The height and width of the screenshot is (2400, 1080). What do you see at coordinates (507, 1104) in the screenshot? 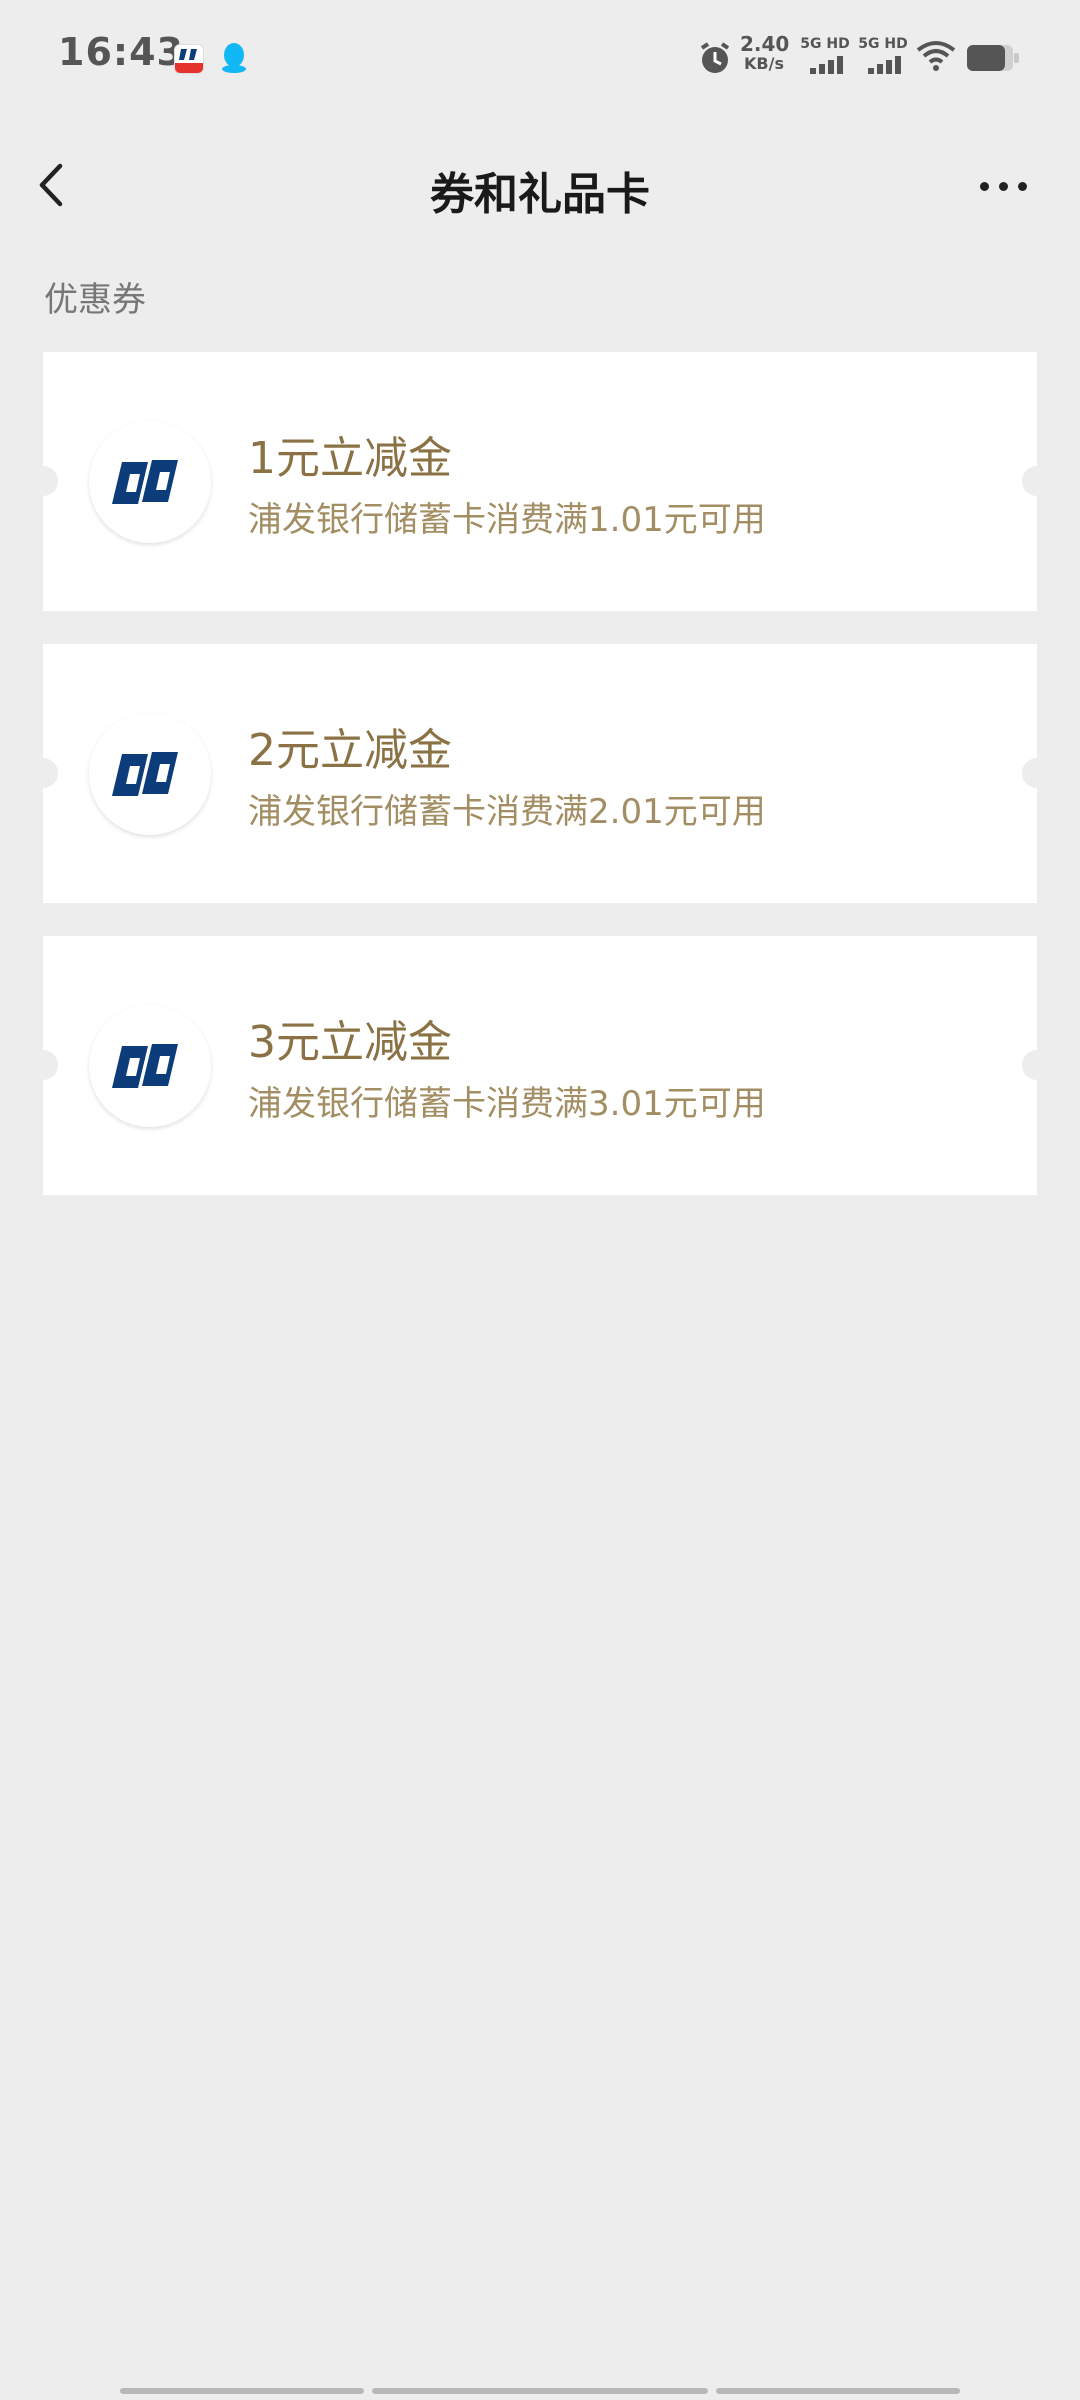
I see `coupon-description: 浦发银行储蓄卡消费满3.01元可用` at bounding box center [507, 1104].